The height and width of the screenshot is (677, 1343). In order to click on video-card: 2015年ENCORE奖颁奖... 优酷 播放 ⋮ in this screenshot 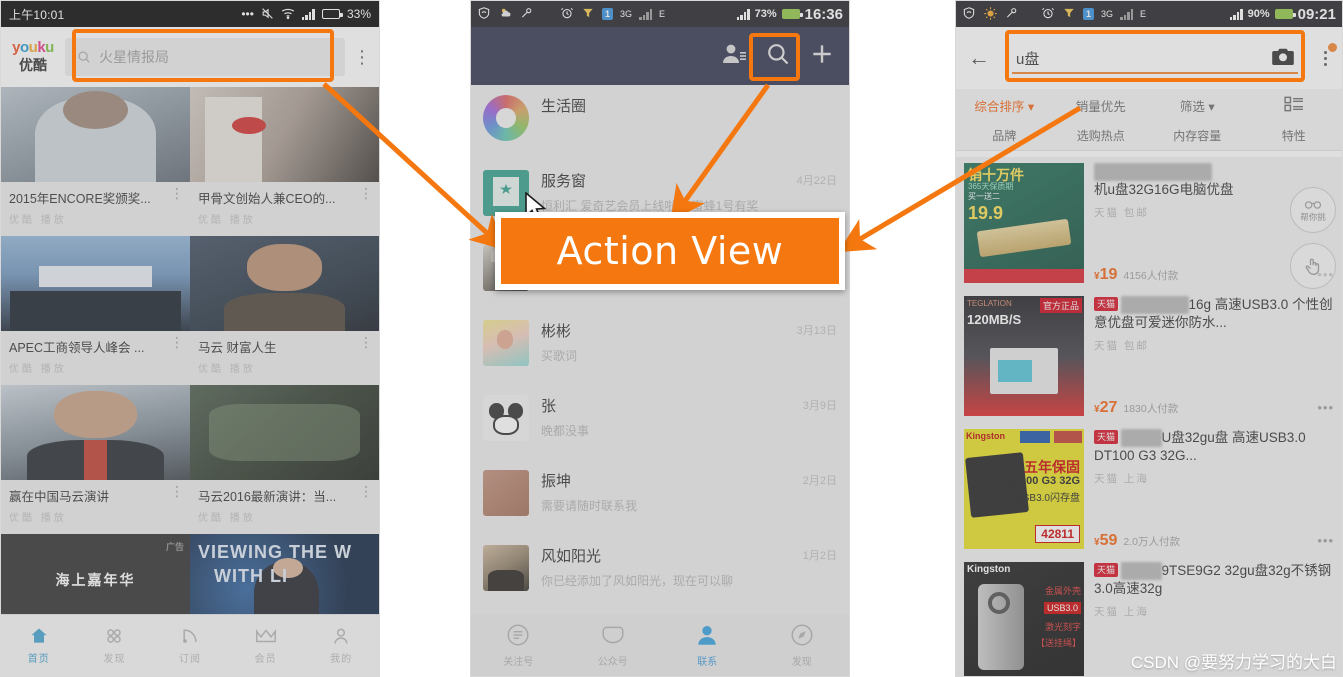, I will do `click(95, 161)`.